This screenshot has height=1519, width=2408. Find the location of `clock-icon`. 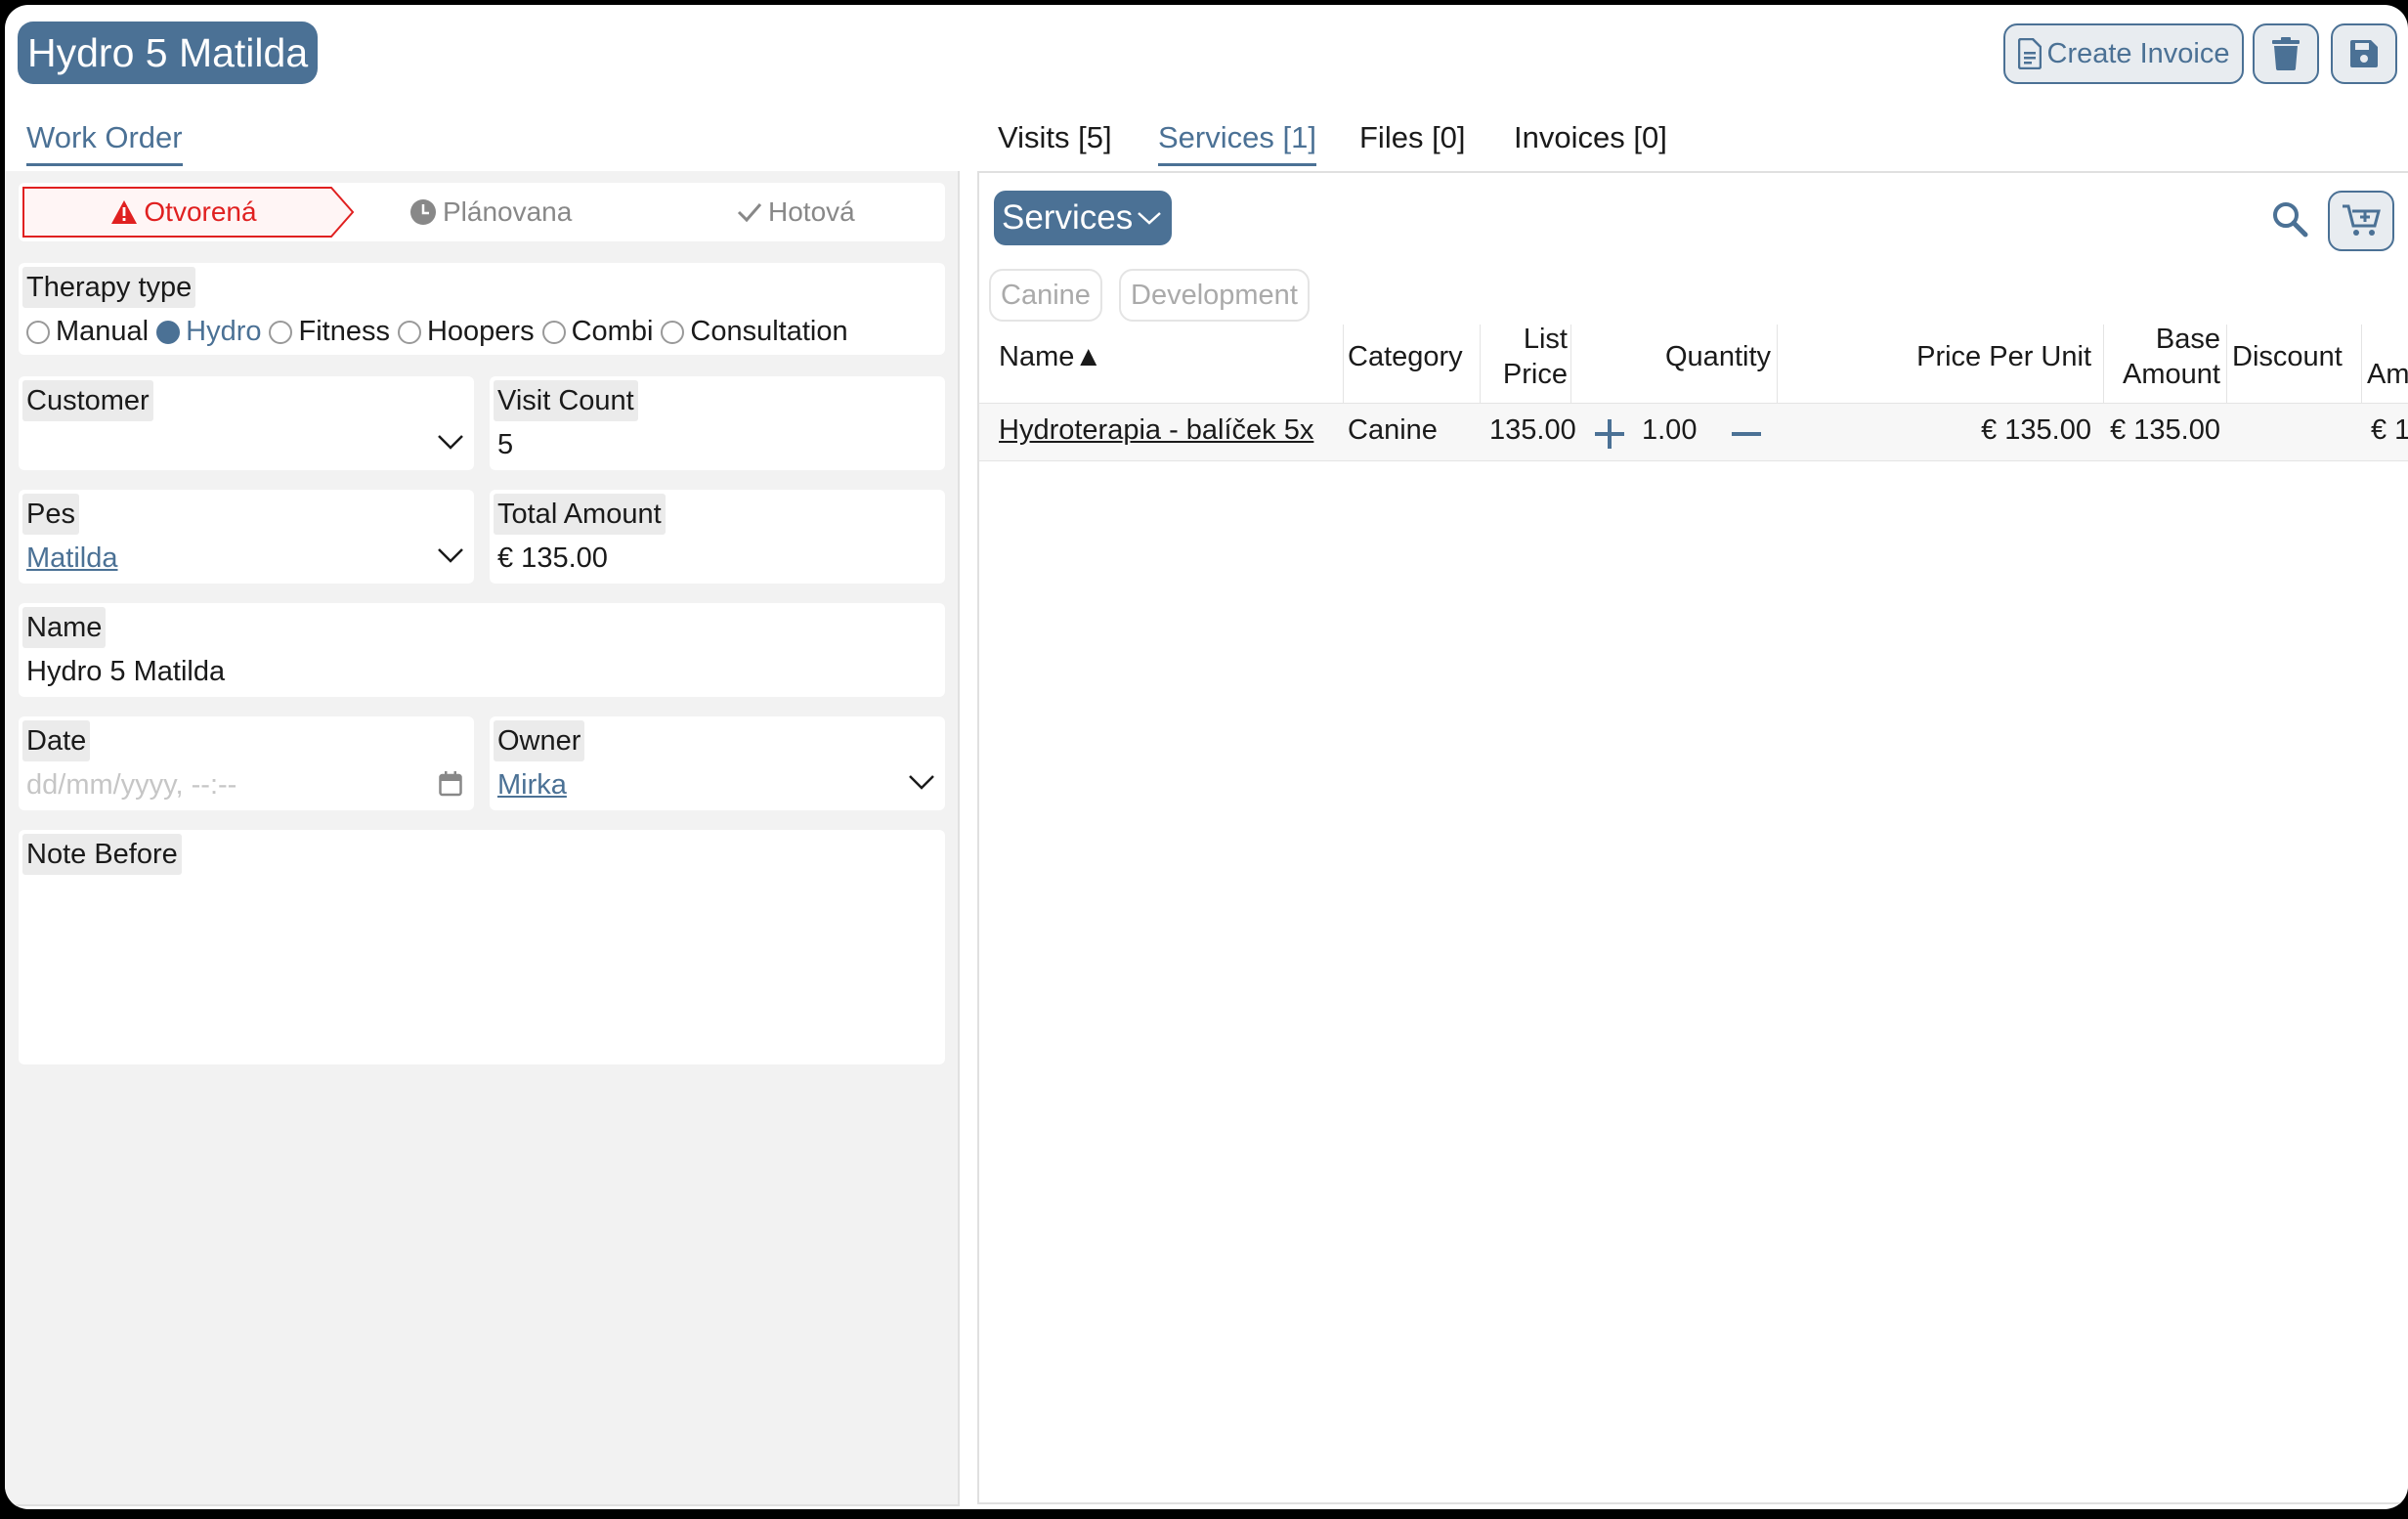

clock-icon is located at coordinates (423, 212).